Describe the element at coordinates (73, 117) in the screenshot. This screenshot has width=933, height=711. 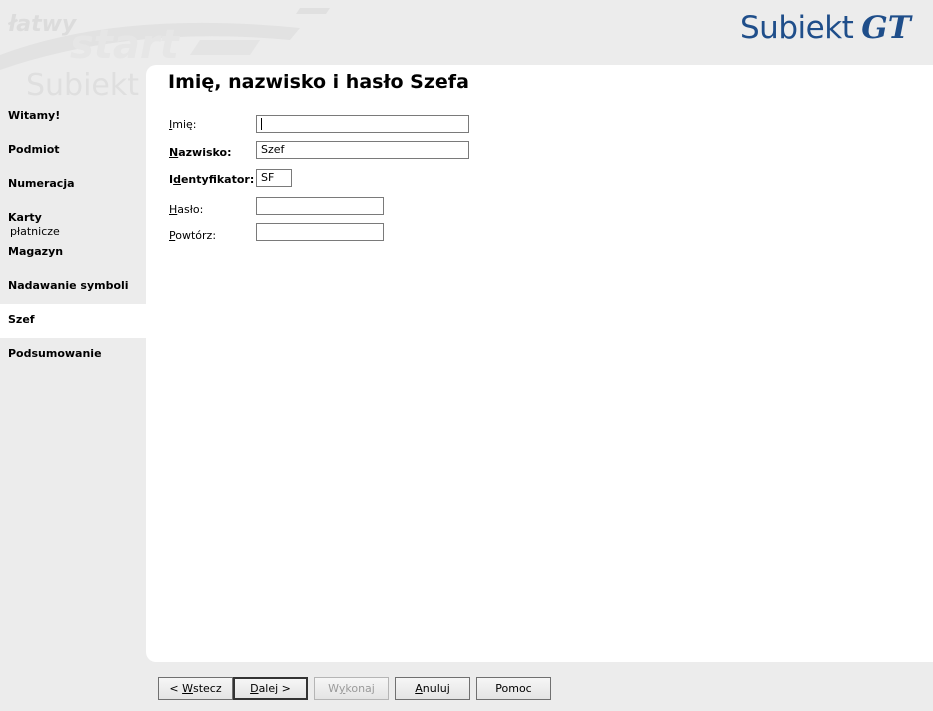
I see `nav-item-witamy: Witamy!` at that location.